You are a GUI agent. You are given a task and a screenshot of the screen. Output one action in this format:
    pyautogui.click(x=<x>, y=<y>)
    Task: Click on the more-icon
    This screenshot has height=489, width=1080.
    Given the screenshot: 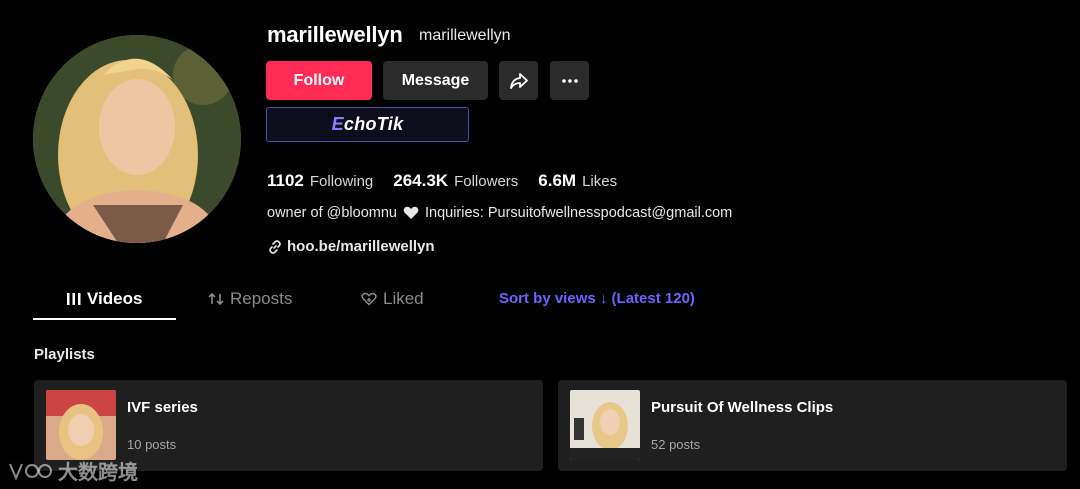 What is the action you would take?
    pyautogui.click(x=569, y=80)
    